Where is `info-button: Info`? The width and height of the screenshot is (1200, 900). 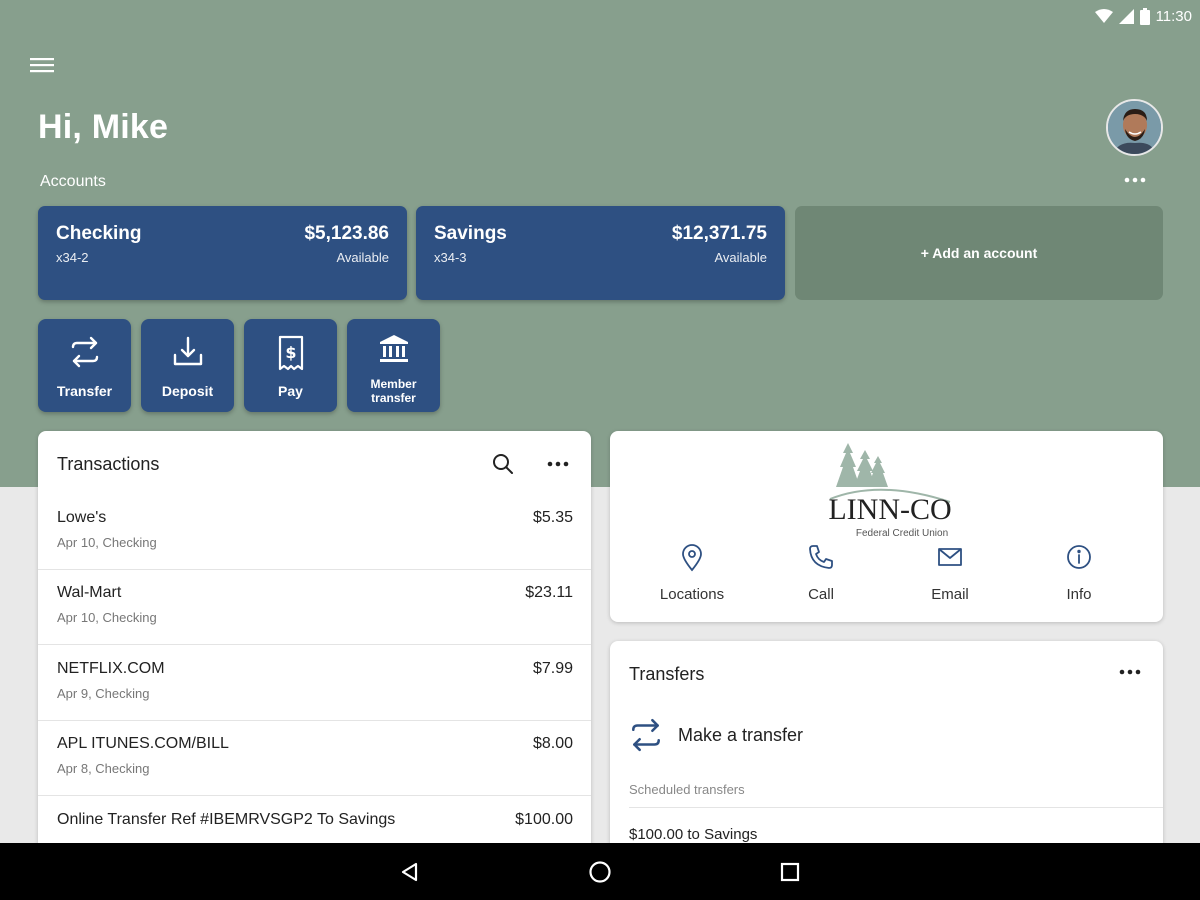 info-button: Info is located at coordinates (1079, 576).